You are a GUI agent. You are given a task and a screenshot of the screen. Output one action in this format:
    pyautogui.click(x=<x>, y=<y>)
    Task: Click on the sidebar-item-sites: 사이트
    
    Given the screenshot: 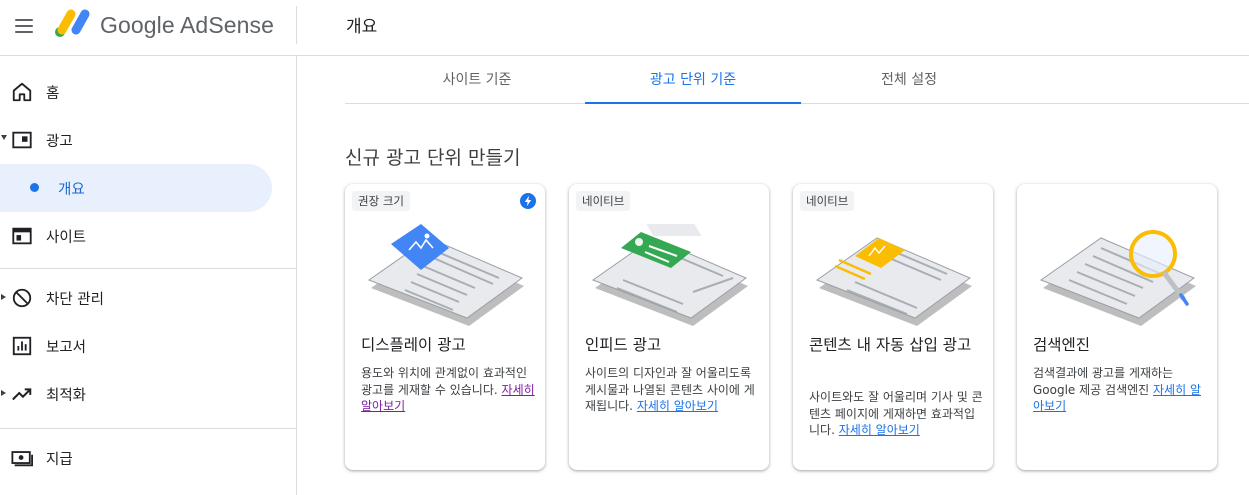 What is the action you would take?
    pyautogui.click(x=148, y=236)
    